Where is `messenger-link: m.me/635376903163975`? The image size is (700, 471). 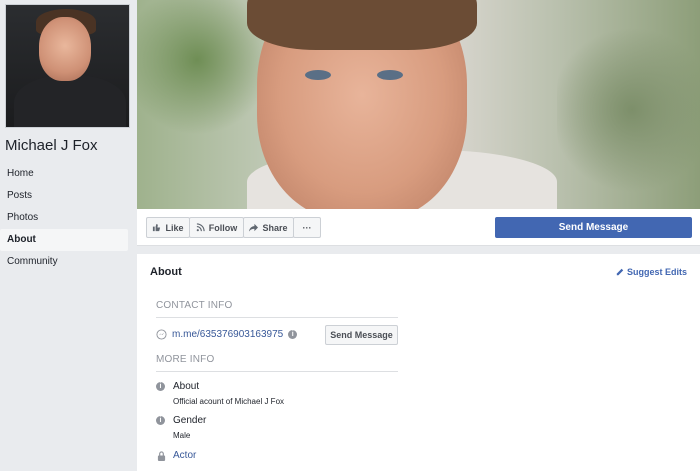
messenger-link: m.me/635376903163975 is located at coordinates (227, 334).